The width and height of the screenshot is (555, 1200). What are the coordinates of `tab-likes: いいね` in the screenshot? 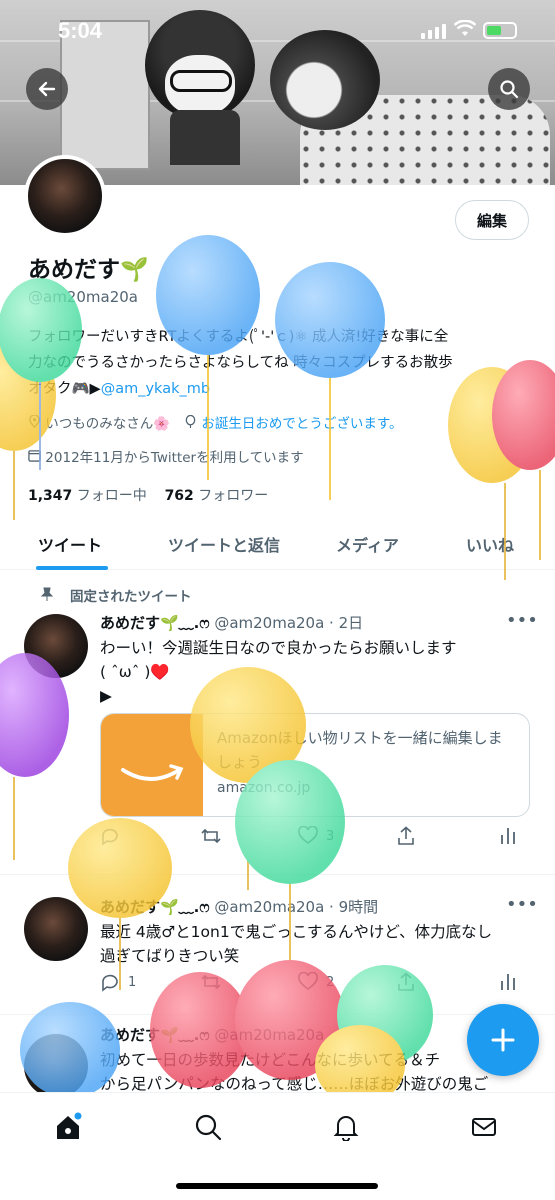 It's located at (490, 544).